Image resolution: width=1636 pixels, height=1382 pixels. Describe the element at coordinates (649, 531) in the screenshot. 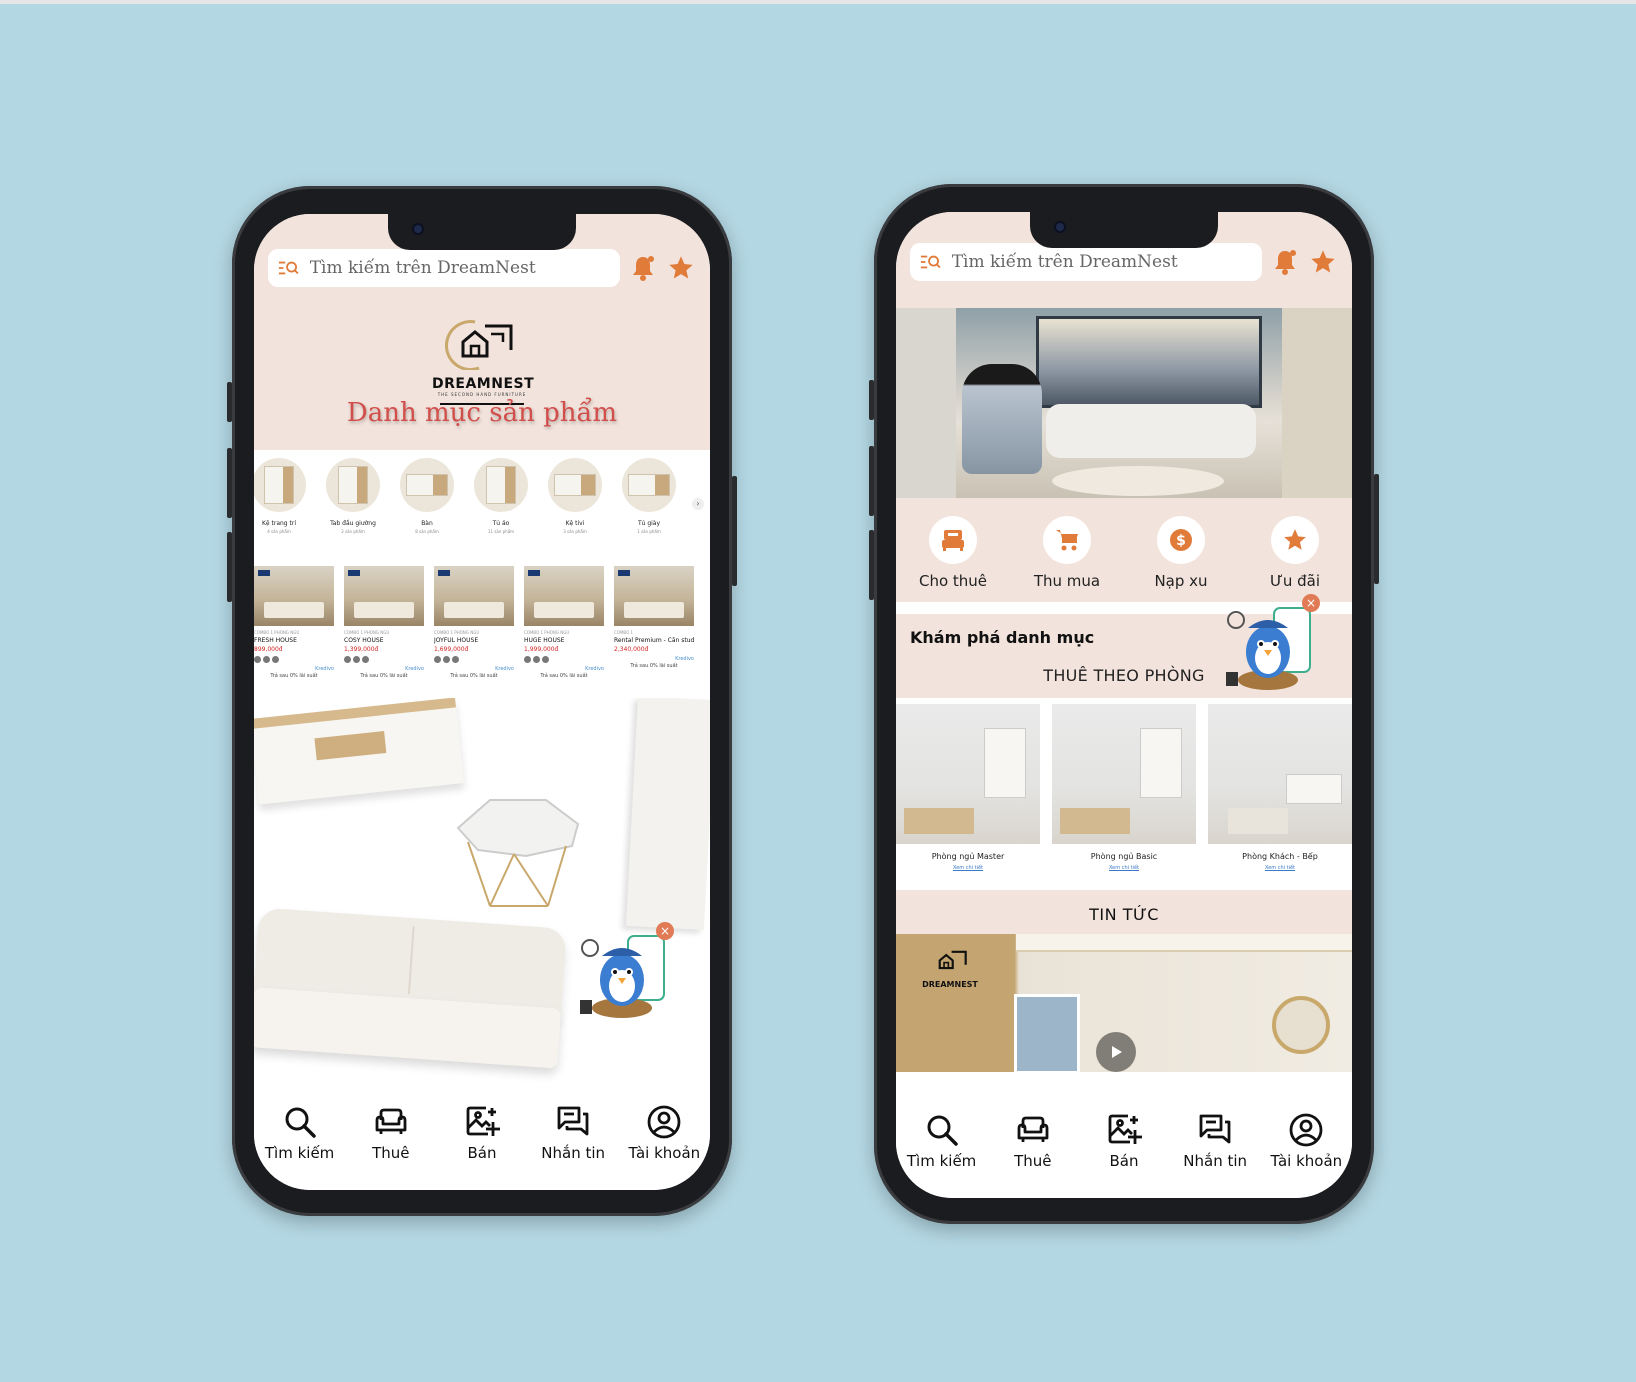

I see `category-count: 1 sản phẩm` at that location.